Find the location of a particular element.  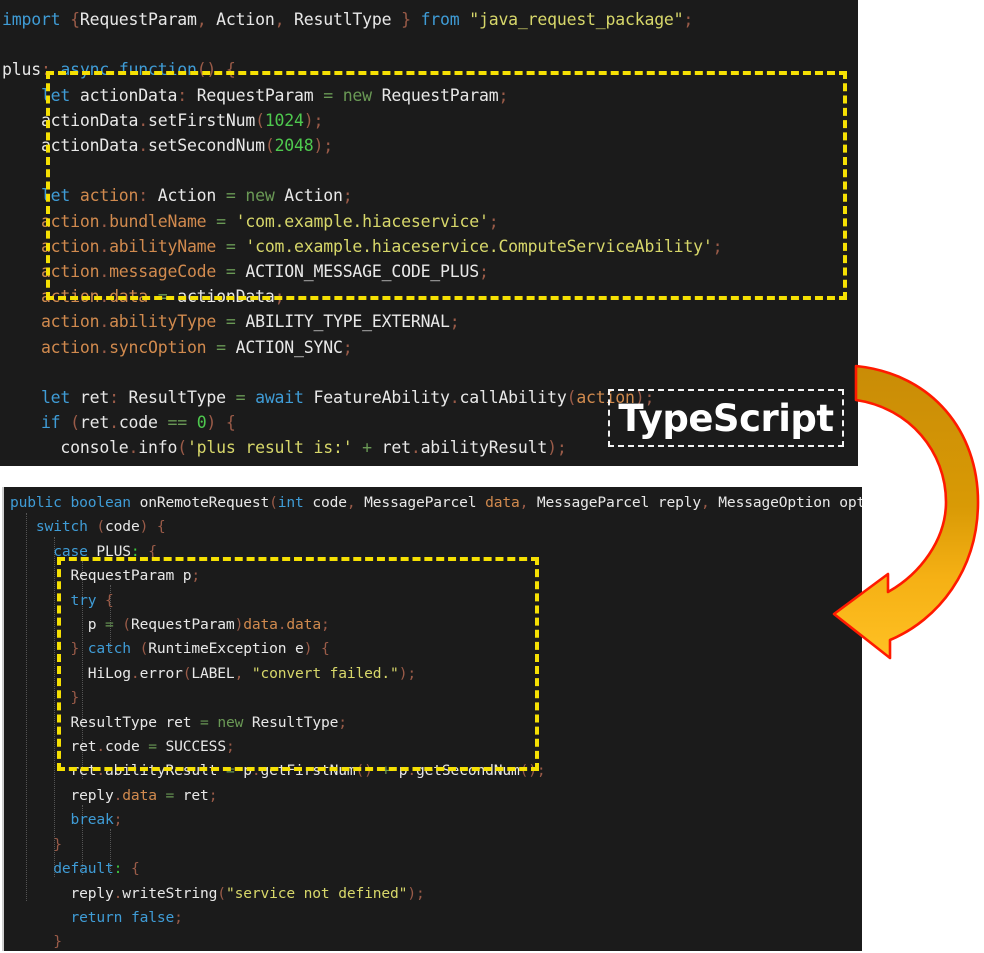

typescript-language-label: TypeScript is located at coordinates (726, 418).